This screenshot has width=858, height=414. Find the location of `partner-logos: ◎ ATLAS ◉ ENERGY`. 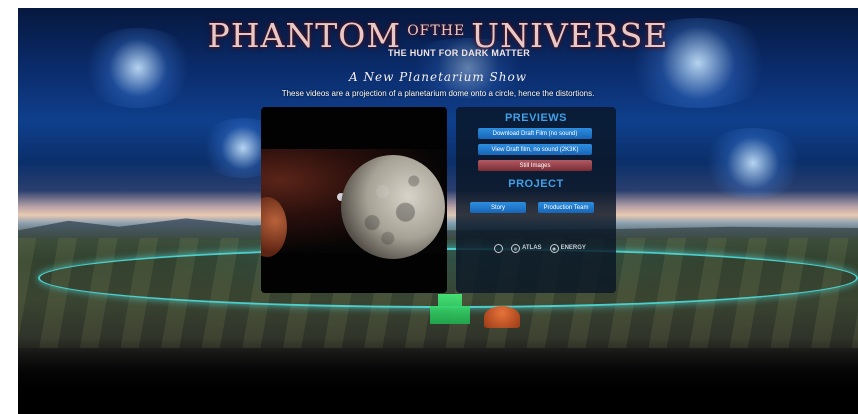

partner-logos: ◎ ATLAS ◉ ENERGY is located at coordinates (540, 248).